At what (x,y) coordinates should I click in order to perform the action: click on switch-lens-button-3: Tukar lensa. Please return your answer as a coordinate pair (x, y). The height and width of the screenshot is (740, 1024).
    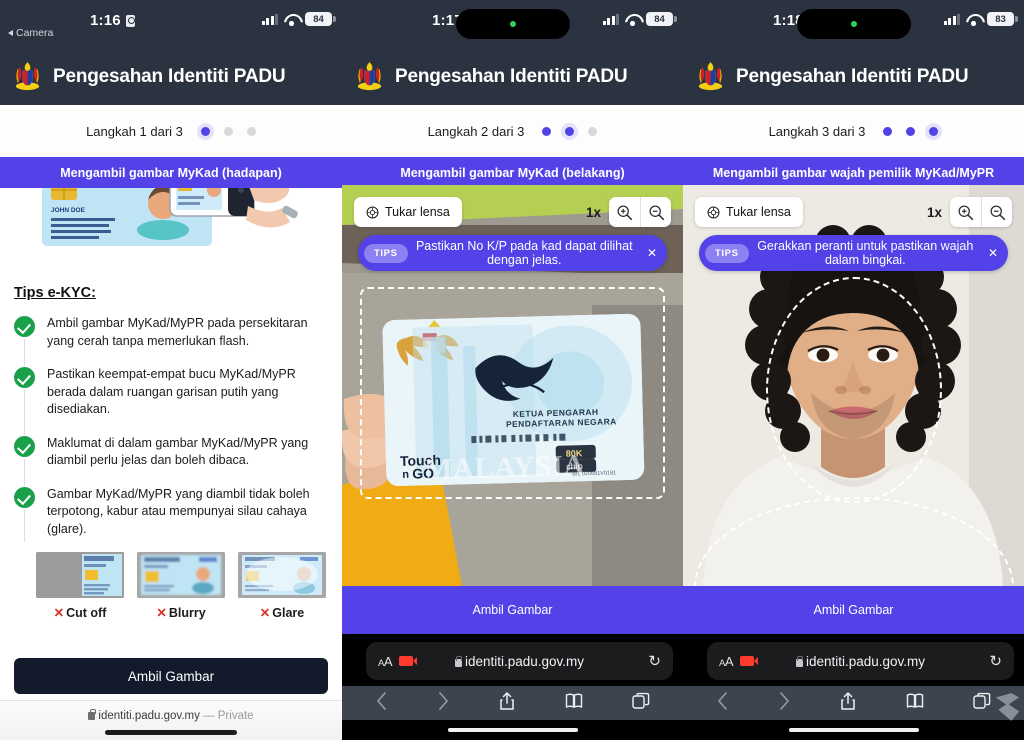
    Looking at the image, I should click on (749, 212).